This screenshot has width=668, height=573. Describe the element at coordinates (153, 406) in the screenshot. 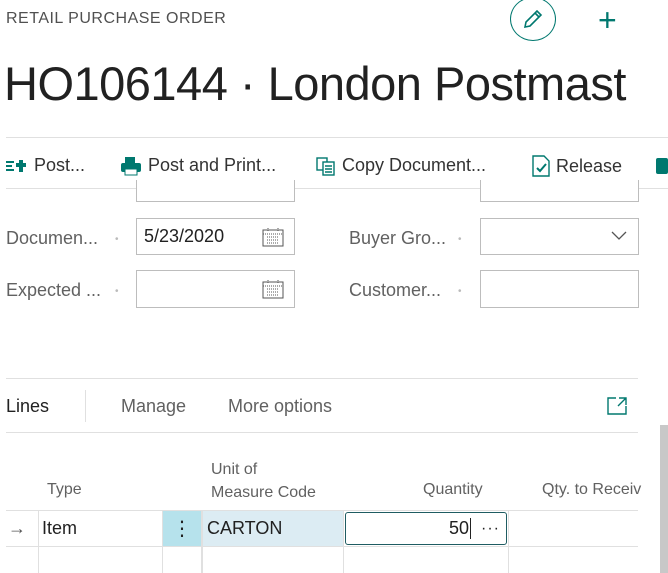

I see `tab-manage: Manage` at that location.